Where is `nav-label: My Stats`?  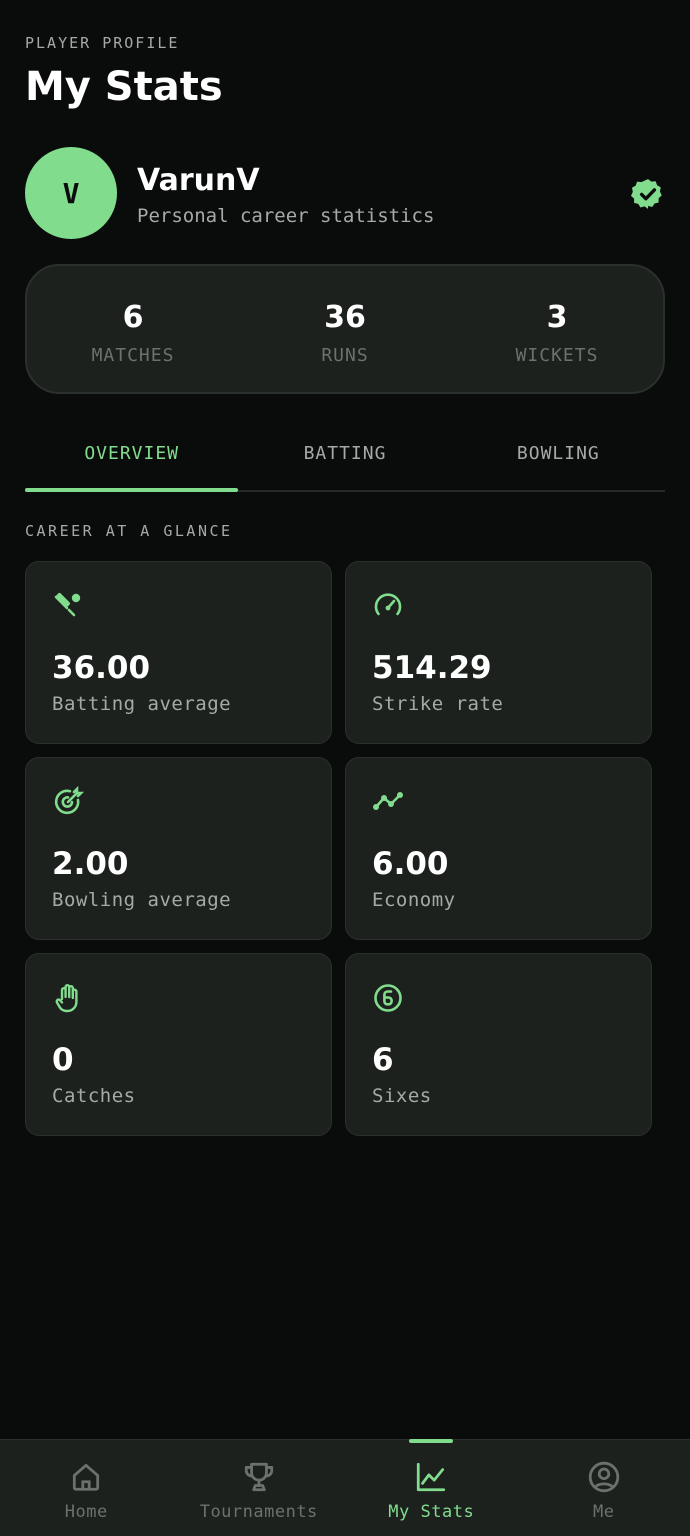 nav-label: My Stats is located at coordinates (431, 1512).